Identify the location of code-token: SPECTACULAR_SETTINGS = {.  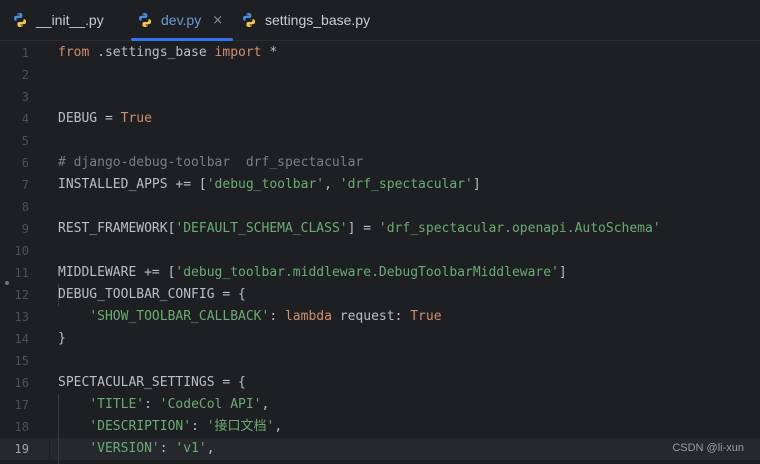
(152, 382).